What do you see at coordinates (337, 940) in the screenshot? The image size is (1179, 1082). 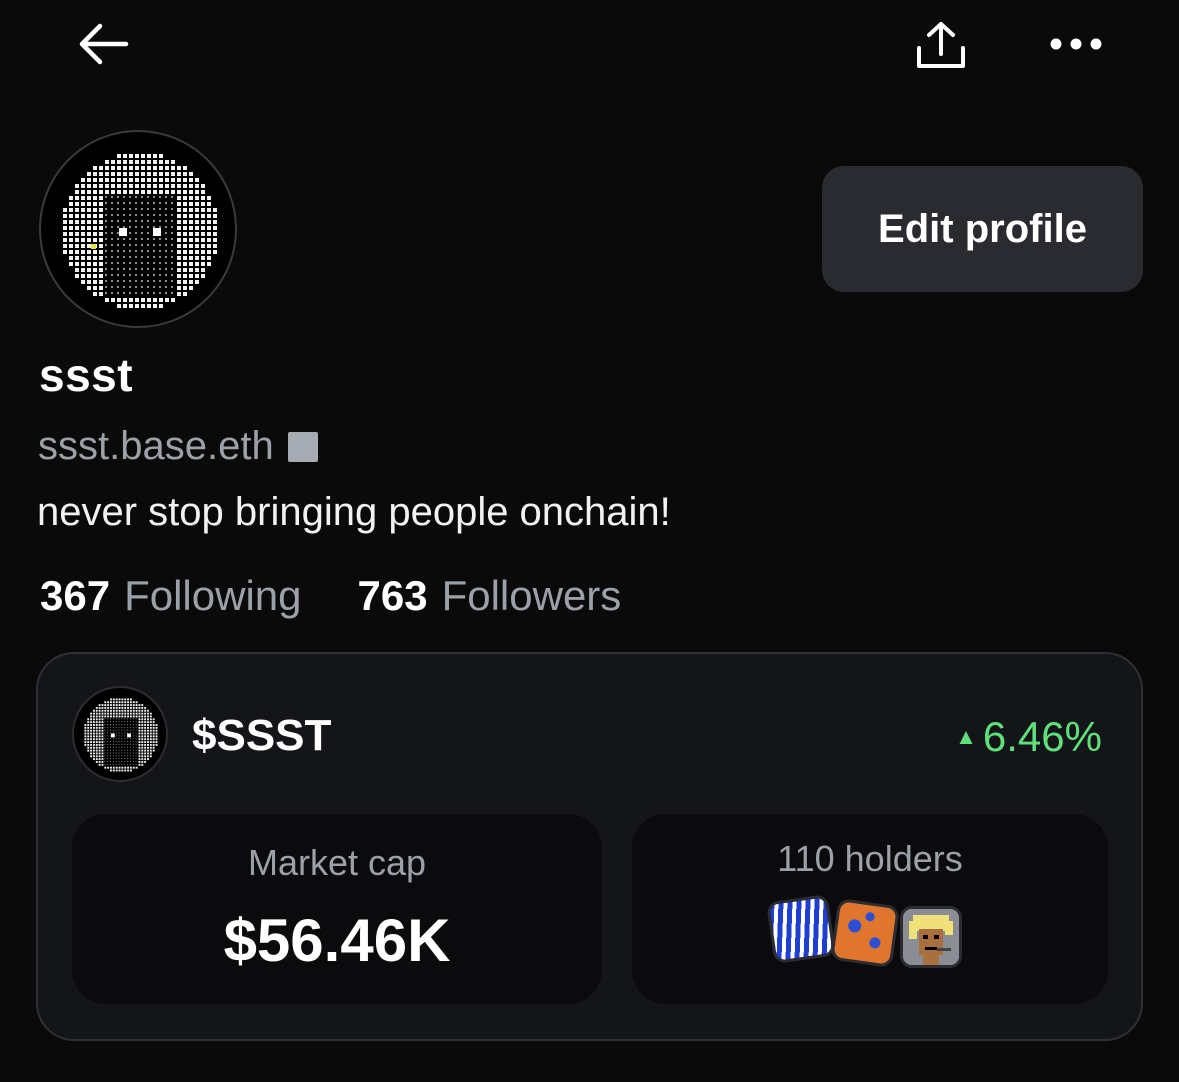 I see `market-cap-value: $56.46K` at bounding box center [337, 940].